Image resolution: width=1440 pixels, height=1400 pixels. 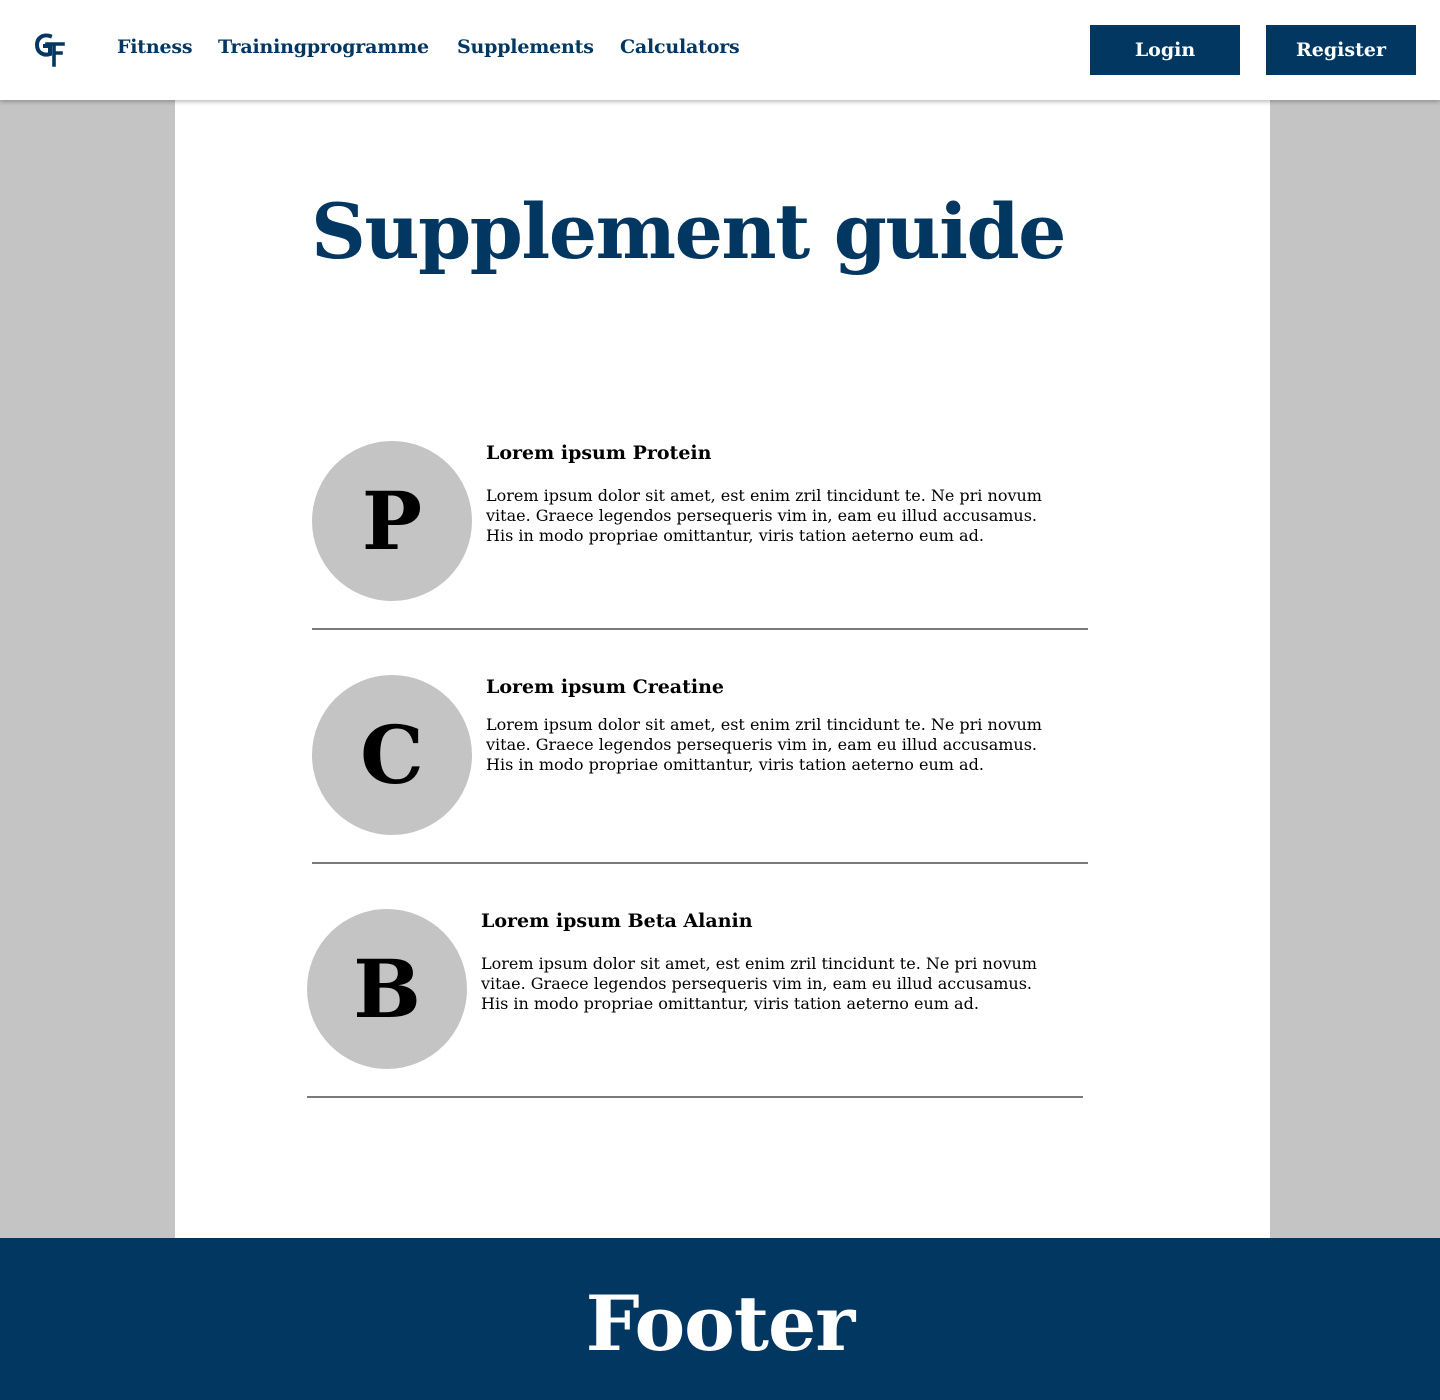 I want to click on gf-monogram-icon, so click(x=50, y=49).